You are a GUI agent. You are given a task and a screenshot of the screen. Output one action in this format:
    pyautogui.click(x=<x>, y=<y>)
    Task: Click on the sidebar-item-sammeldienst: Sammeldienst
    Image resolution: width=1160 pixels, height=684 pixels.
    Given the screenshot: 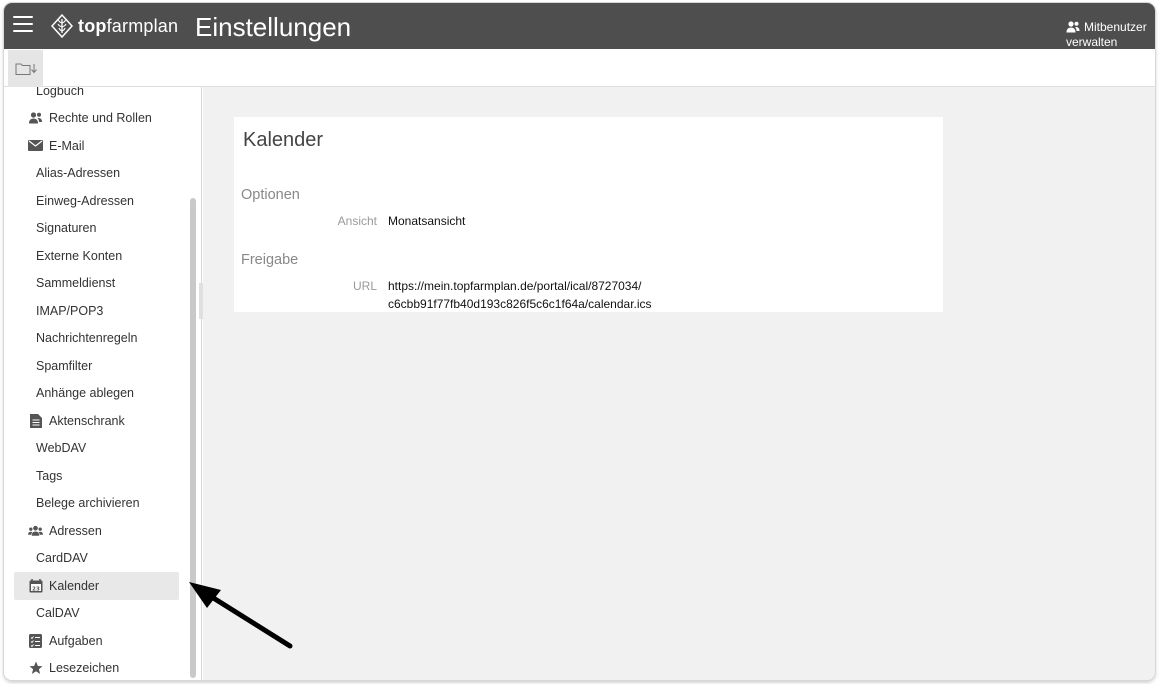 What is the action you would take?
    pyautogui.click(x=96, y=284)
    